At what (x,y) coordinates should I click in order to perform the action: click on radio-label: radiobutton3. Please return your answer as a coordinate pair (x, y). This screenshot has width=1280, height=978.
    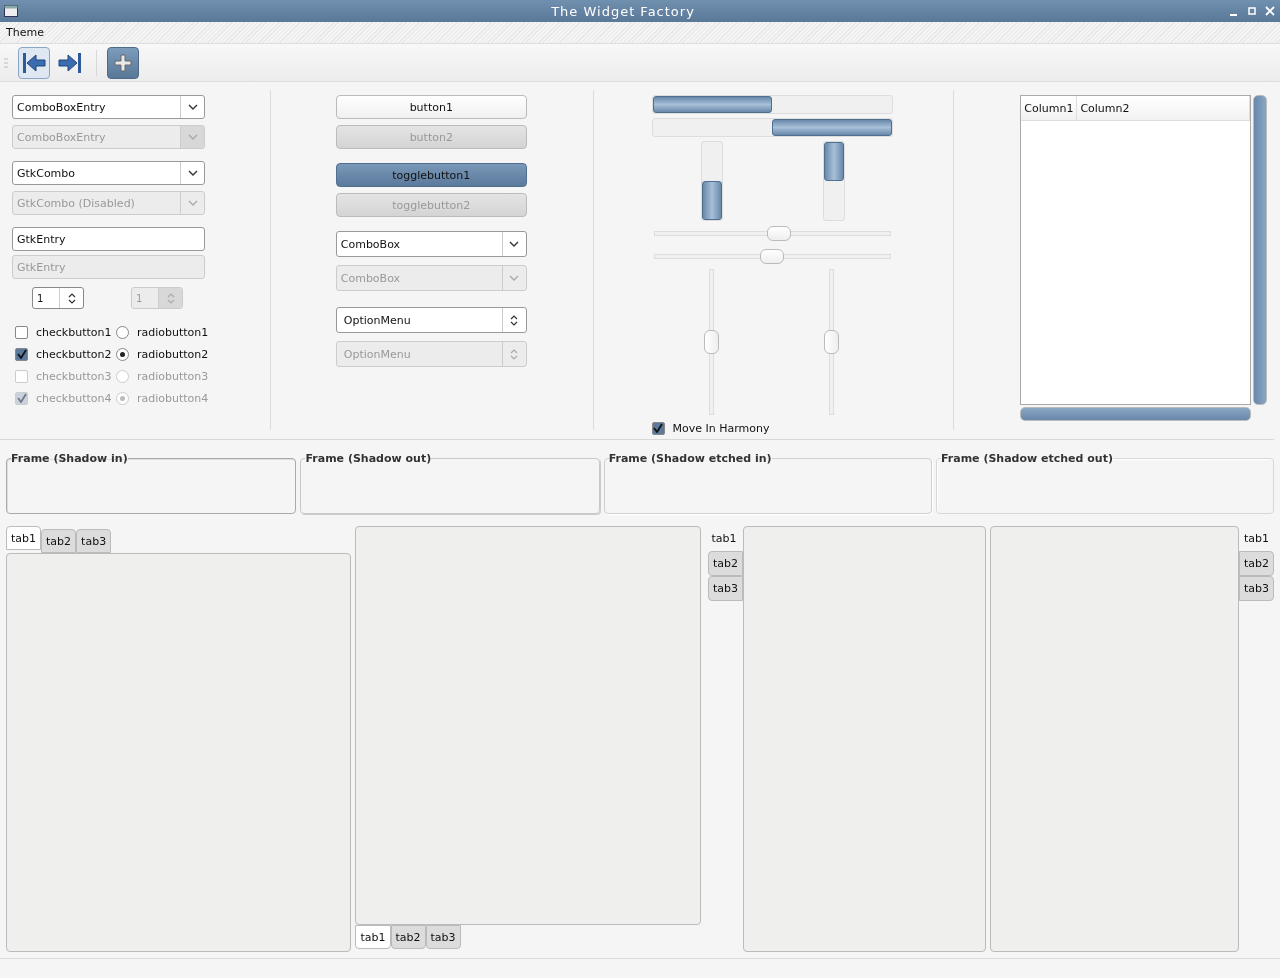
    Looking at the image, I should click on (173, 376).